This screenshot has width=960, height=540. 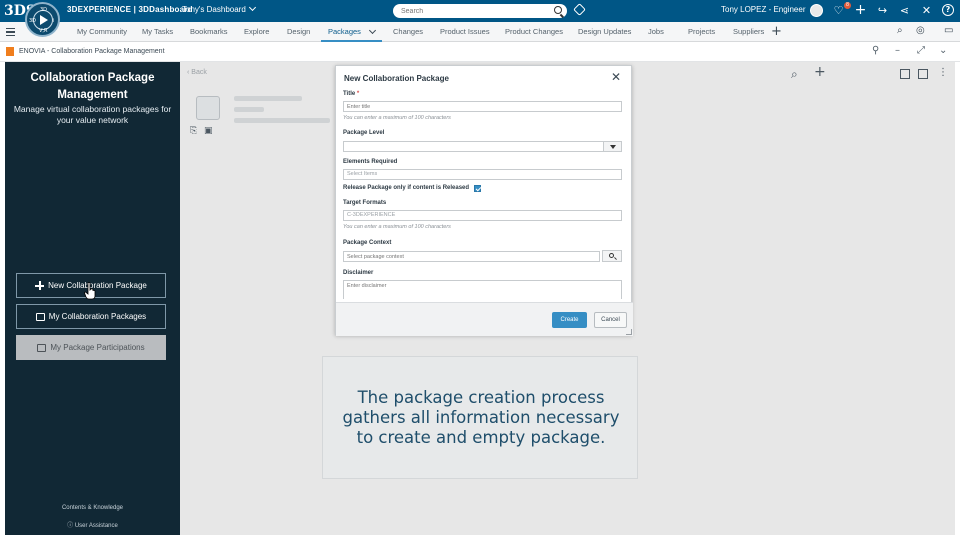 I want to click on search-icon: ⌕, so click(x=794, y=74).